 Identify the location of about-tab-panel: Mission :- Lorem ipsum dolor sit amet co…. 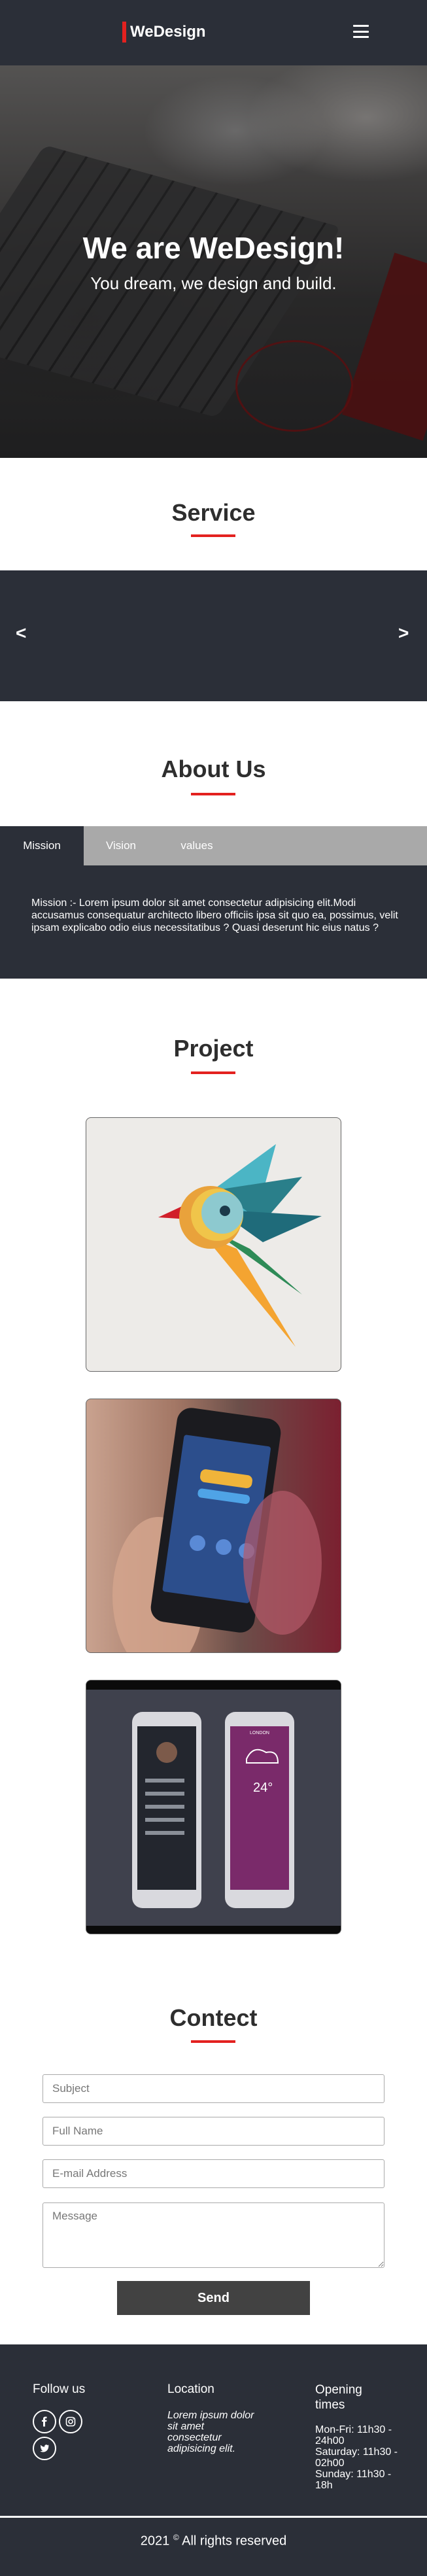
(214, 922).